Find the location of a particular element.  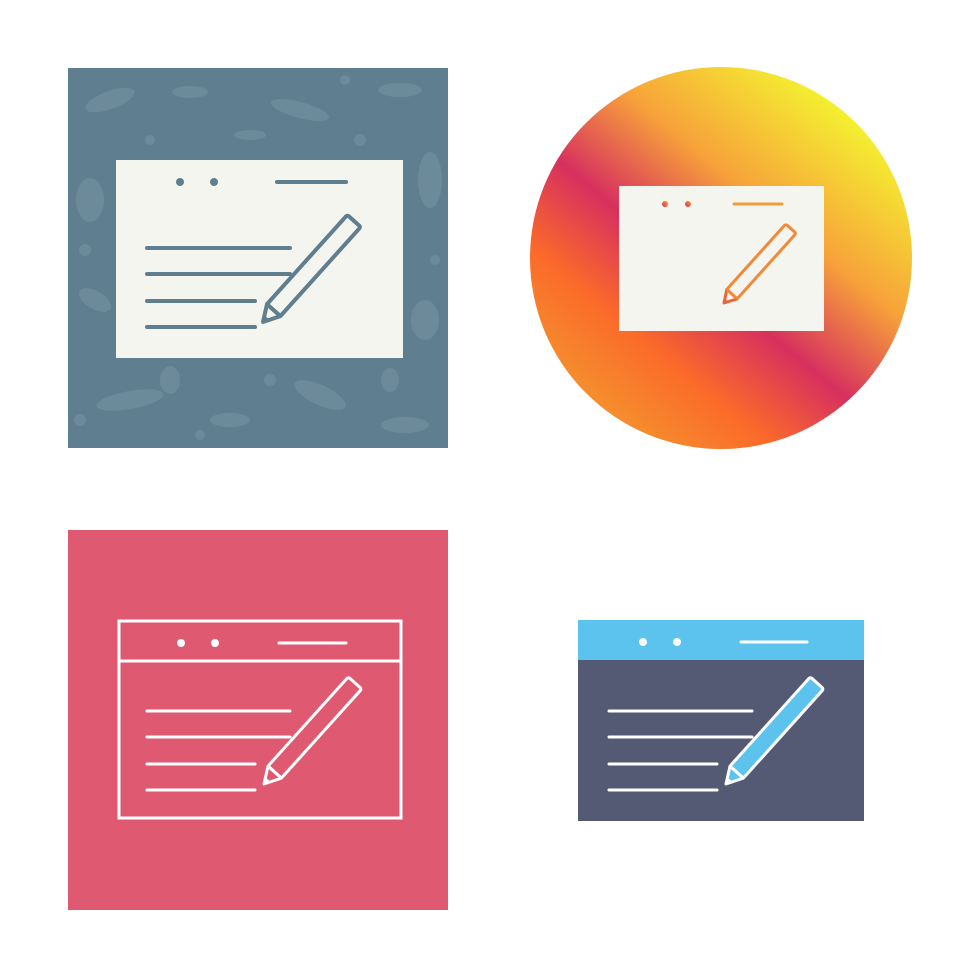

browser-window is located at coordinates (721, 740).